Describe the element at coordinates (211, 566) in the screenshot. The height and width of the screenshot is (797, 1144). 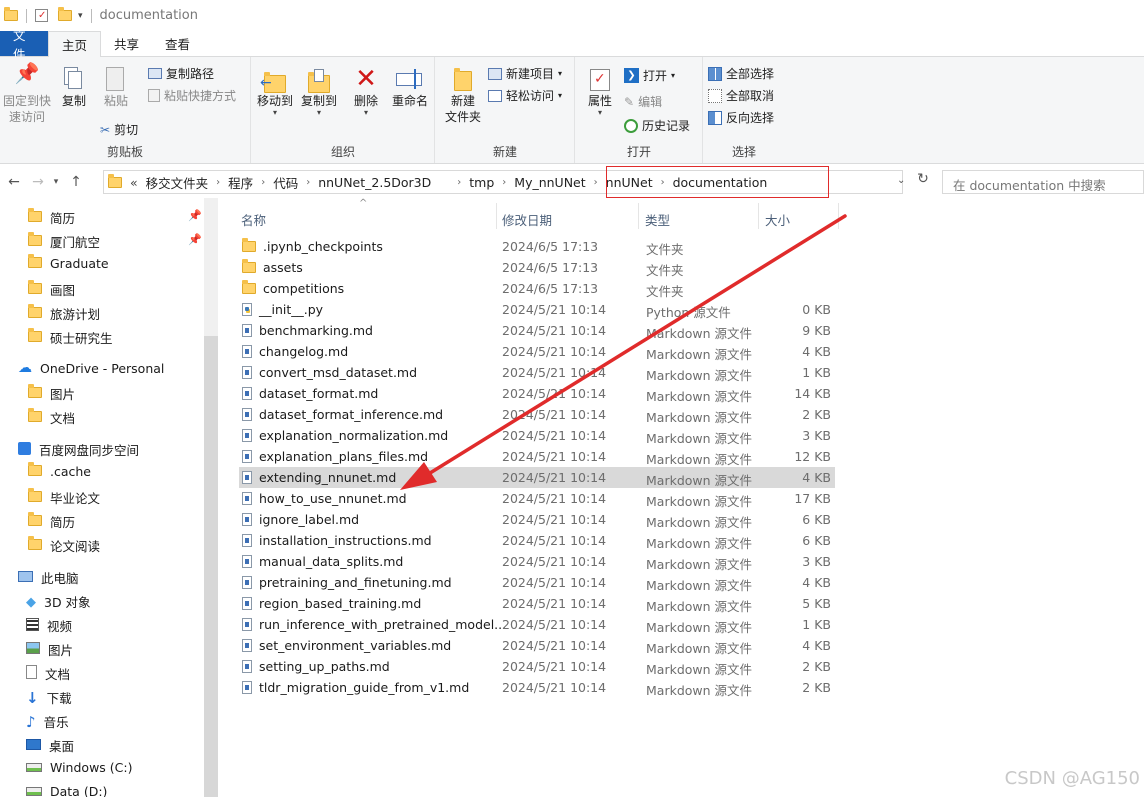
I see `sidebar-scrollbar-thumb` at that location.